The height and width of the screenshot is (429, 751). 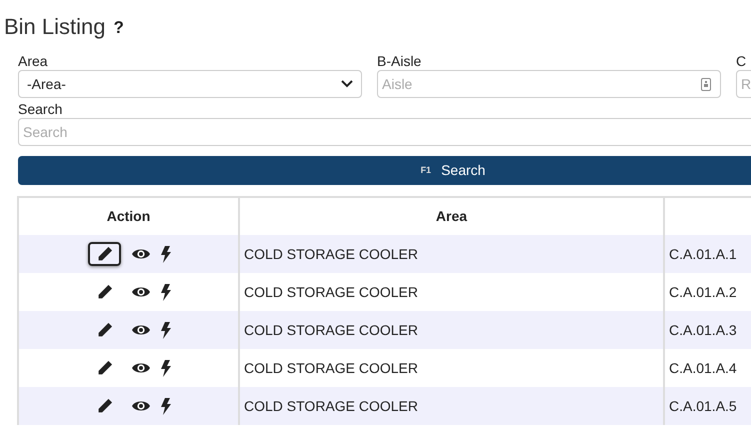 I want to click on table-cell-text: C.A.01.A.2, so click(x=703, y=292).